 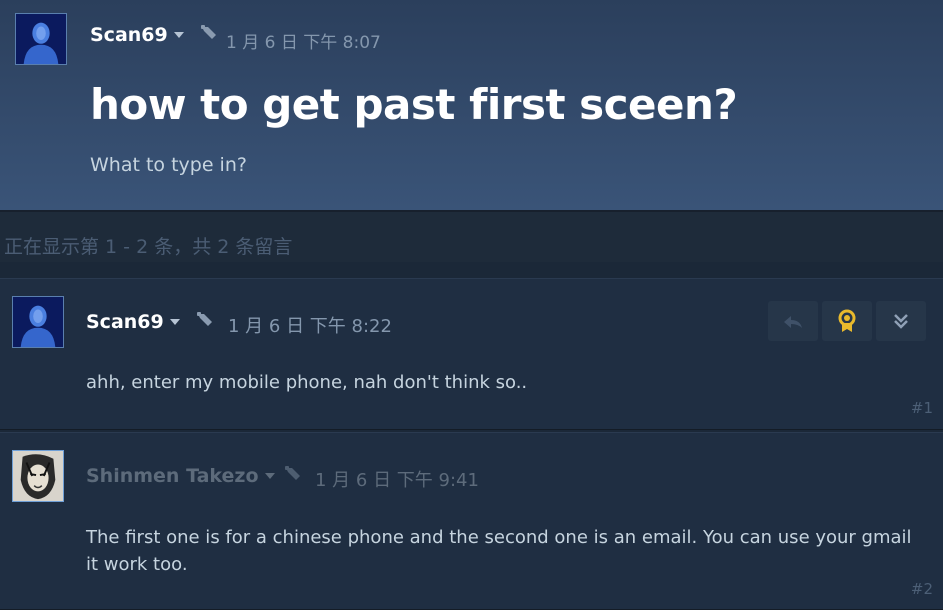 I want to click on chevron-double-down-icon, so click(x=901, y=321).